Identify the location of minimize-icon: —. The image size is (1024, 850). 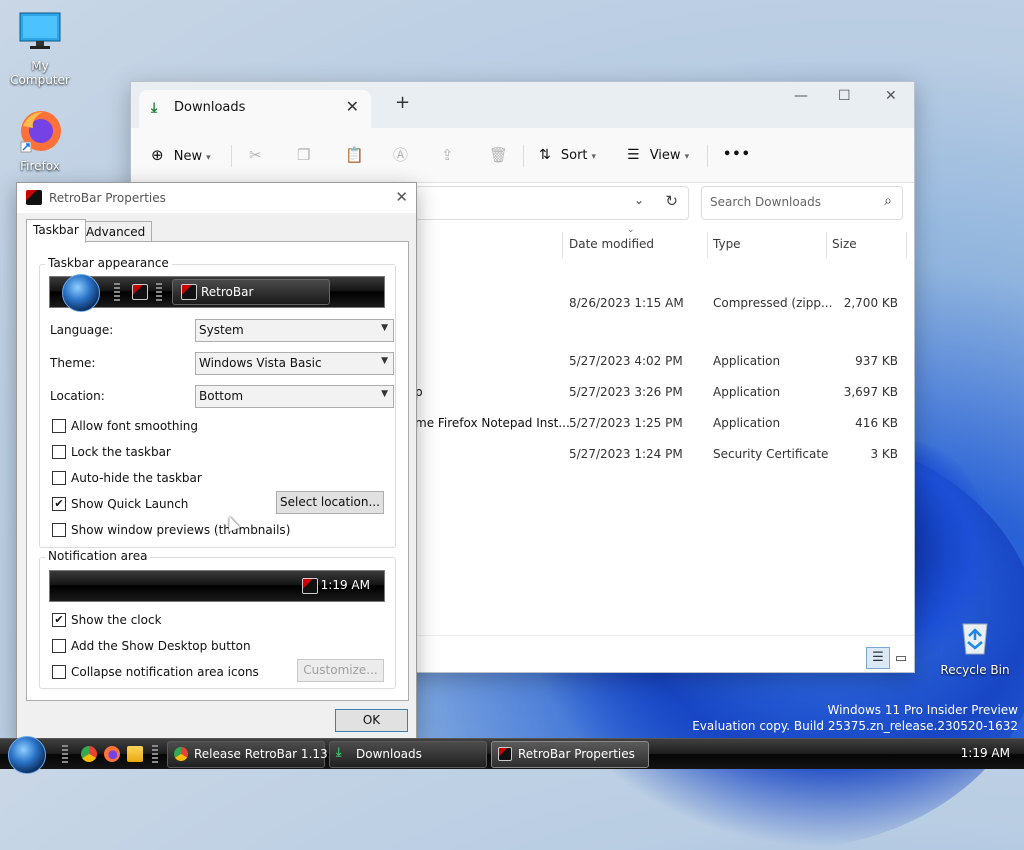
(801, 96).